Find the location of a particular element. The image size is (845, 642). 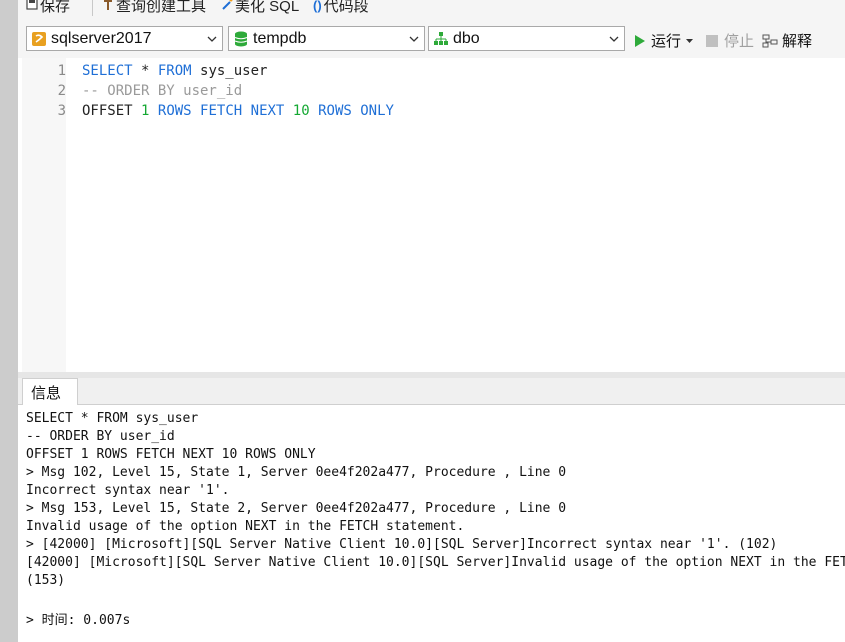

connection-toolbar: sqlserver2017 tempdb dbo 运行 停止 解释 is located at coordinates (431, 40).